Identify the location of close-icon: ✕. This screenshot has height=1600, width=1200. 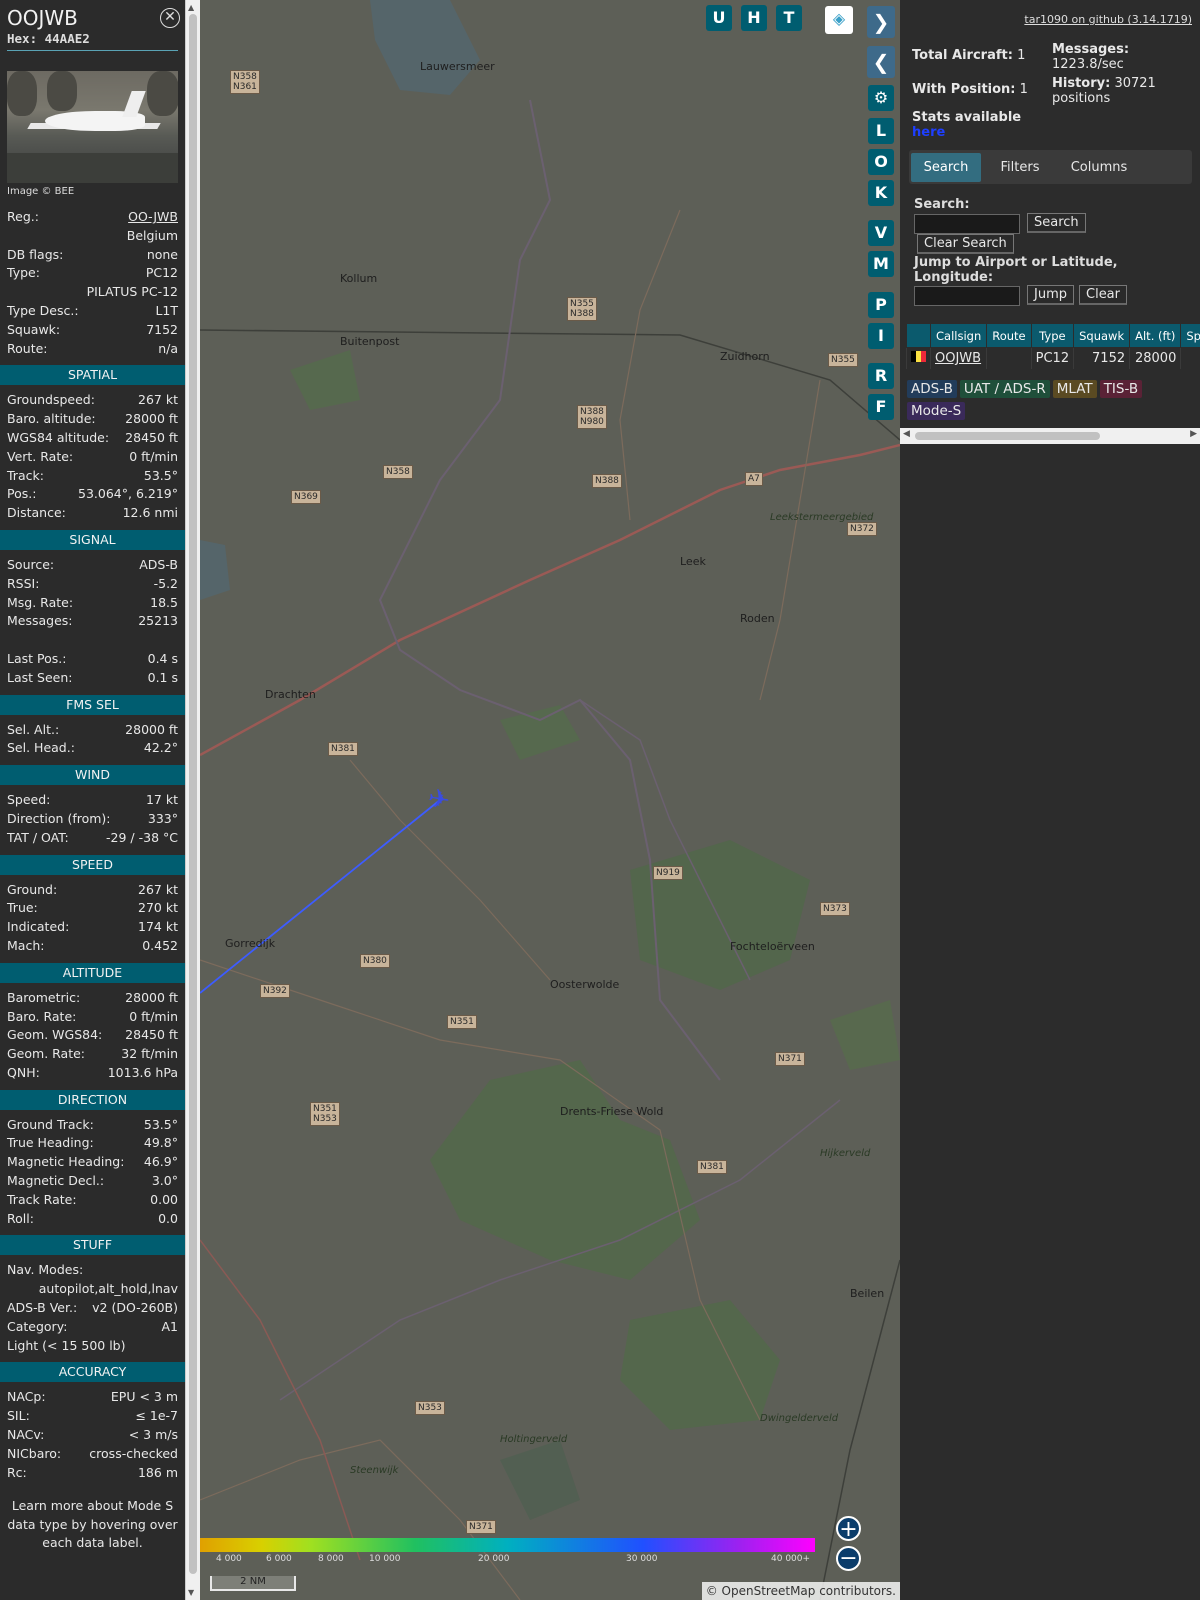
(170, 18).